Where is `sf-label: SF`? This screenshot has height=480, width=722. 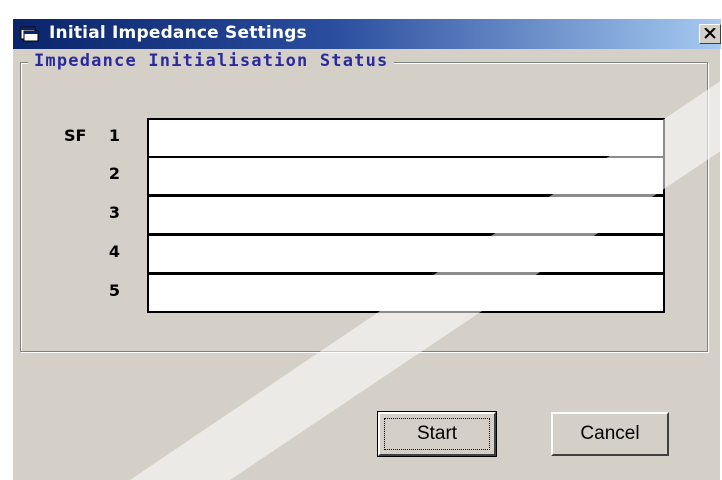
sf-label: SF is located at coordinates (75, 135).